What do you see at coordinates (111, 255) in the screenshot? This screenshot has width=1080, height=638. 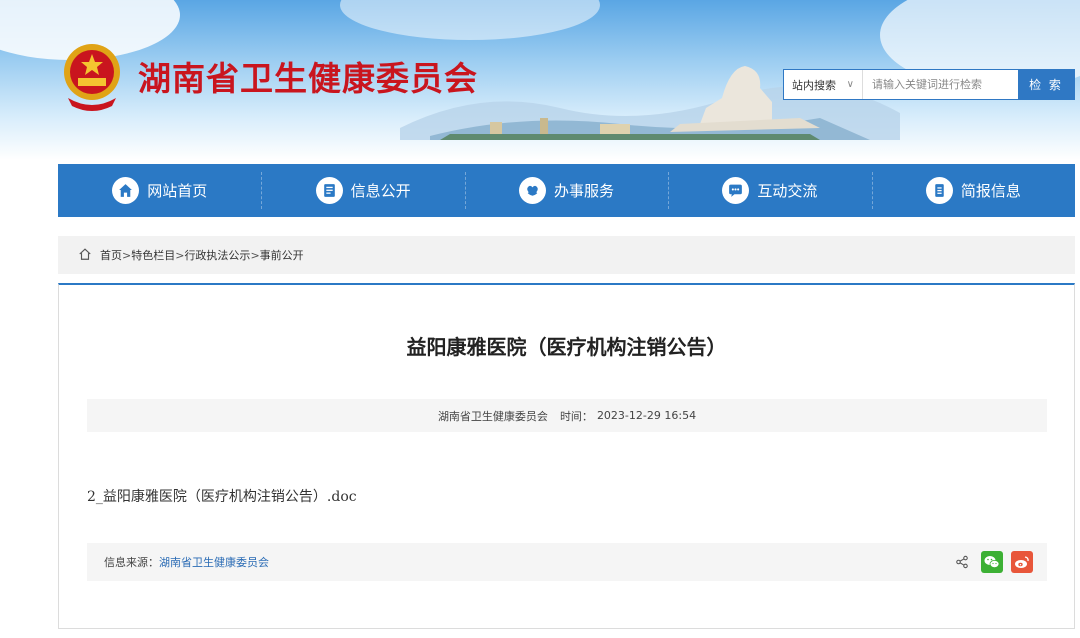 I see `breadcrumb-item-home: 首页` at bounding box center [111, 255].